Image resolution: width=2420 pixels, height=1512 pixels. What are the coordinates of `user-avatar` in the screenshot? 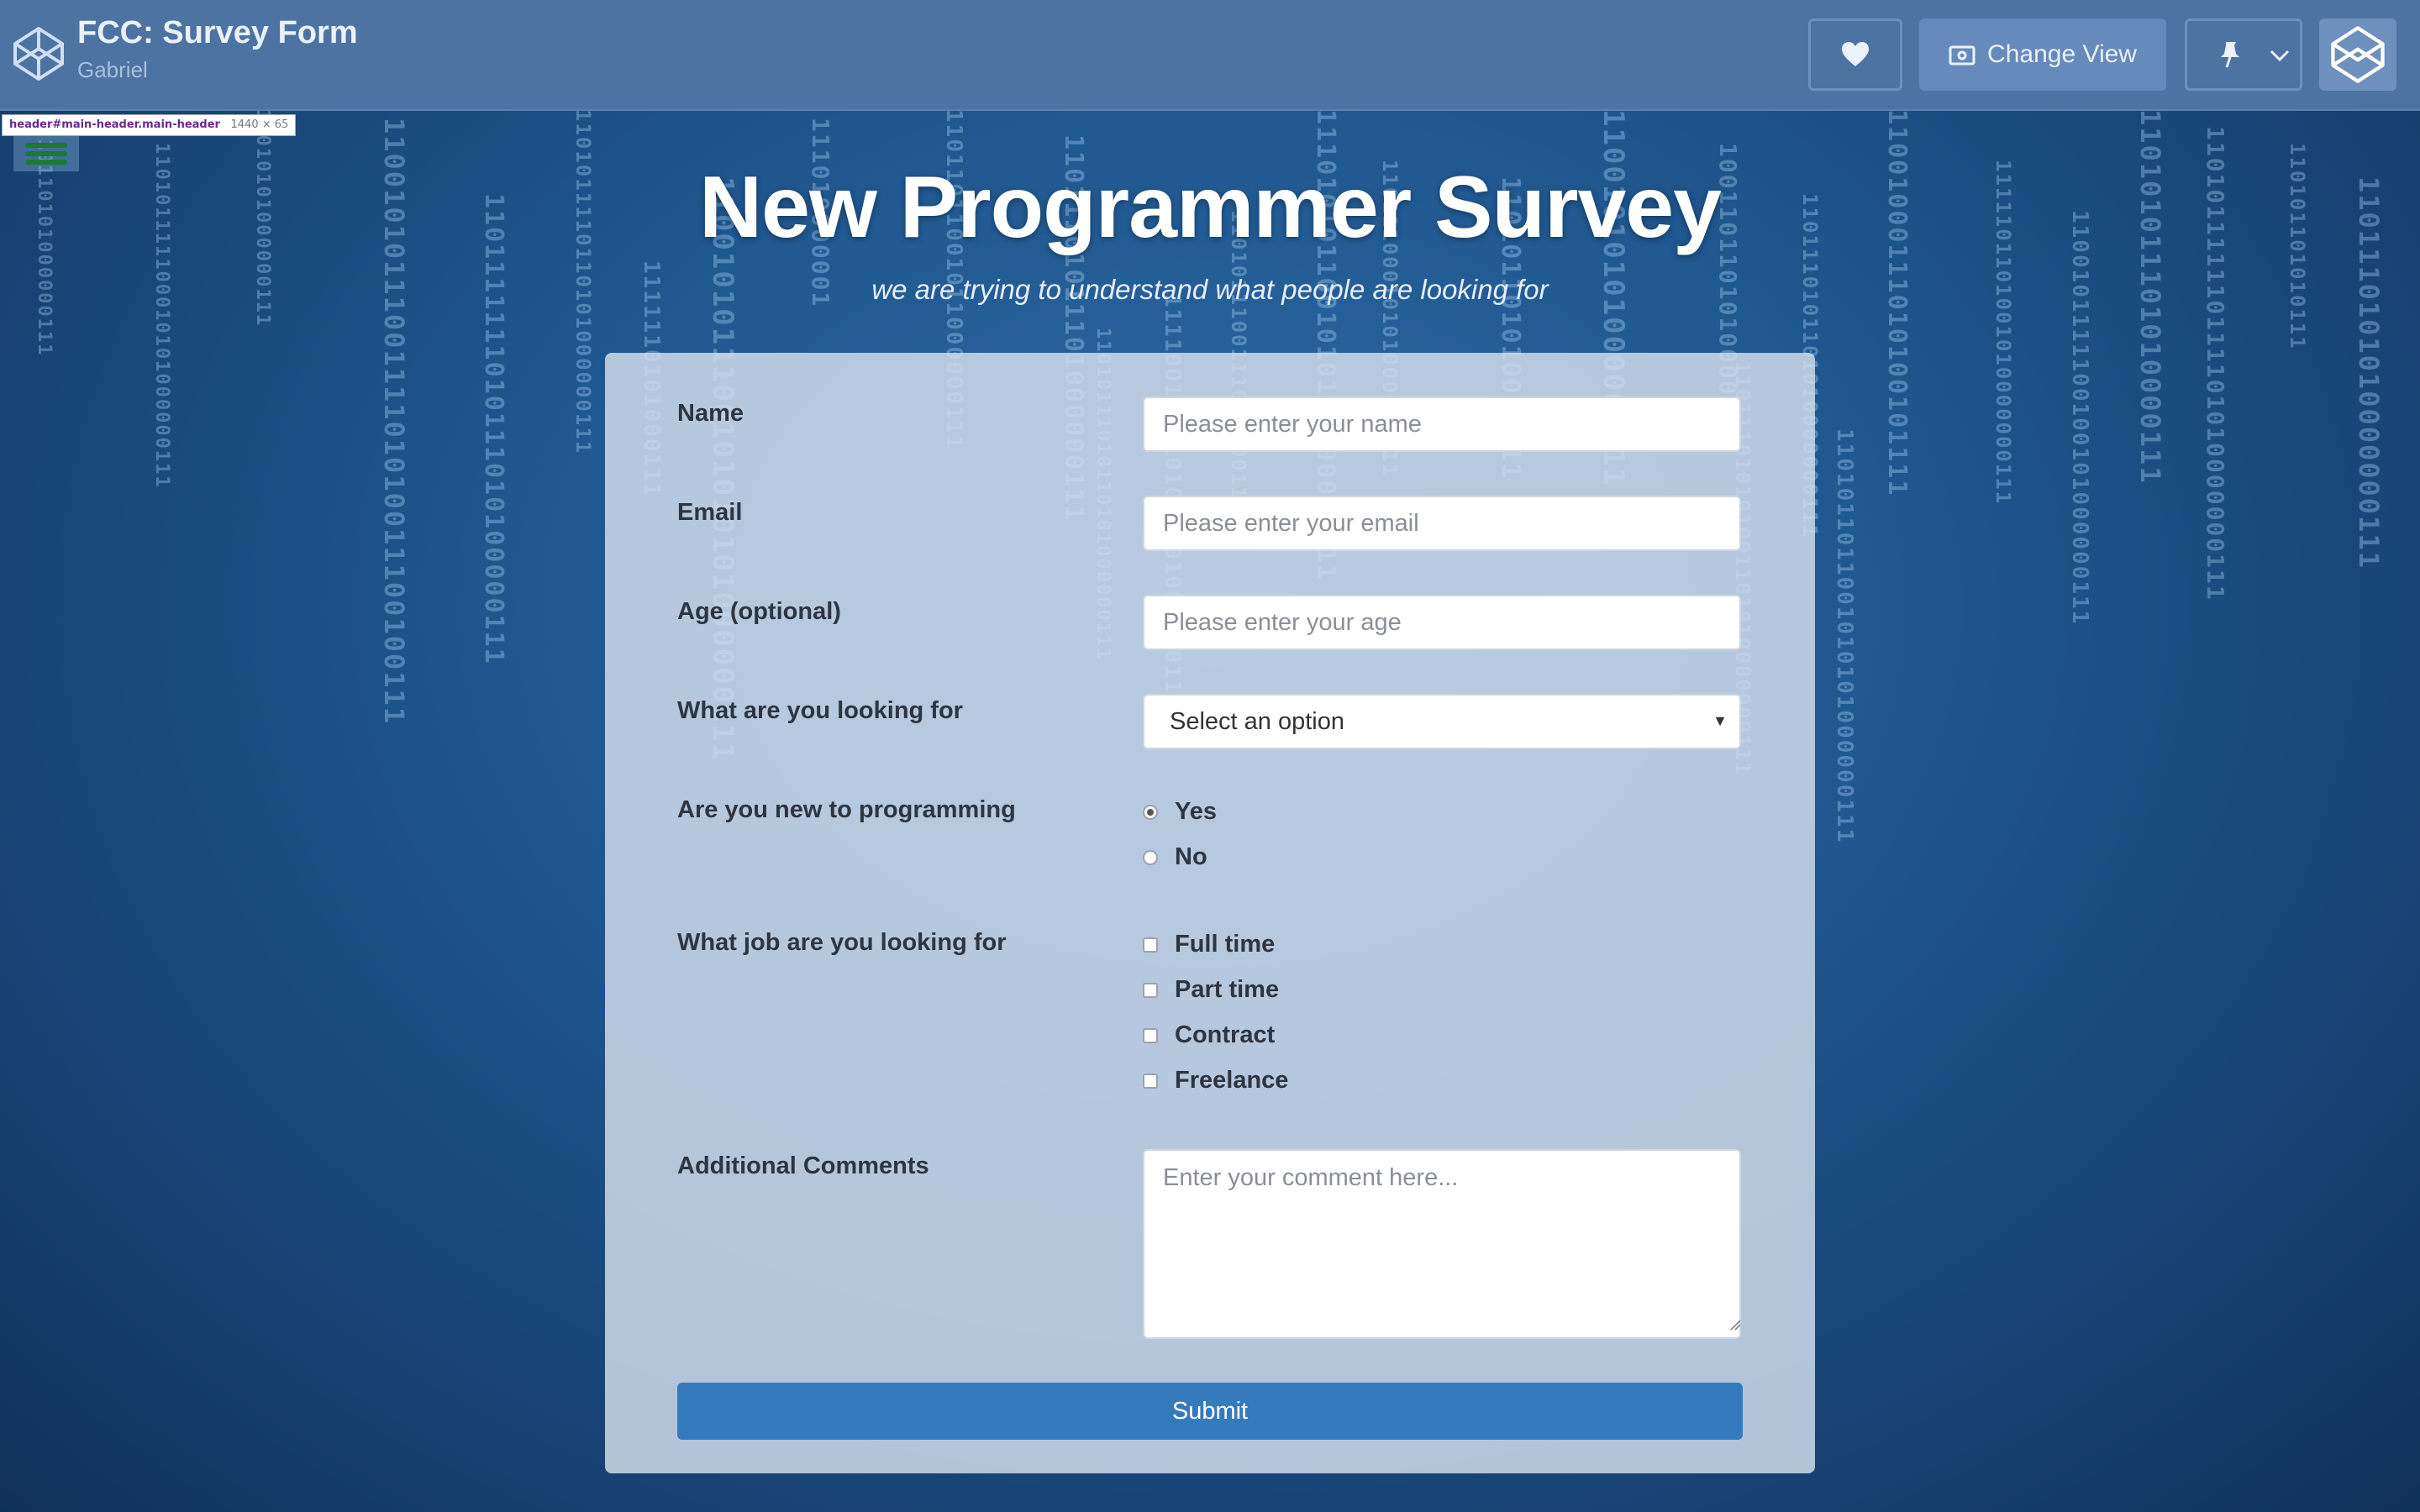 It's located at (2357, 54).